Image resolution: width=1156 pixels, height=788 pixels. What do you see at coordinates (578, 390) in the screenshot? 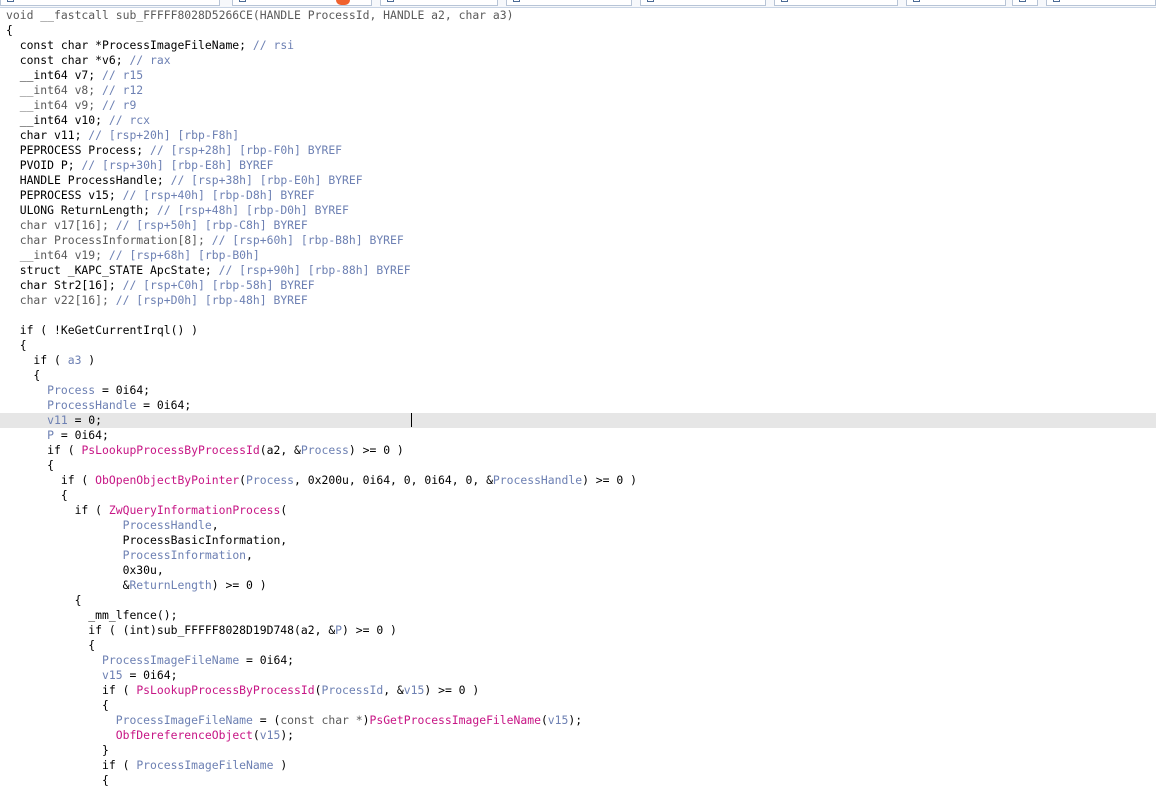
I see `code-line: Process = 0i64;` at bounding box center [578, 390].